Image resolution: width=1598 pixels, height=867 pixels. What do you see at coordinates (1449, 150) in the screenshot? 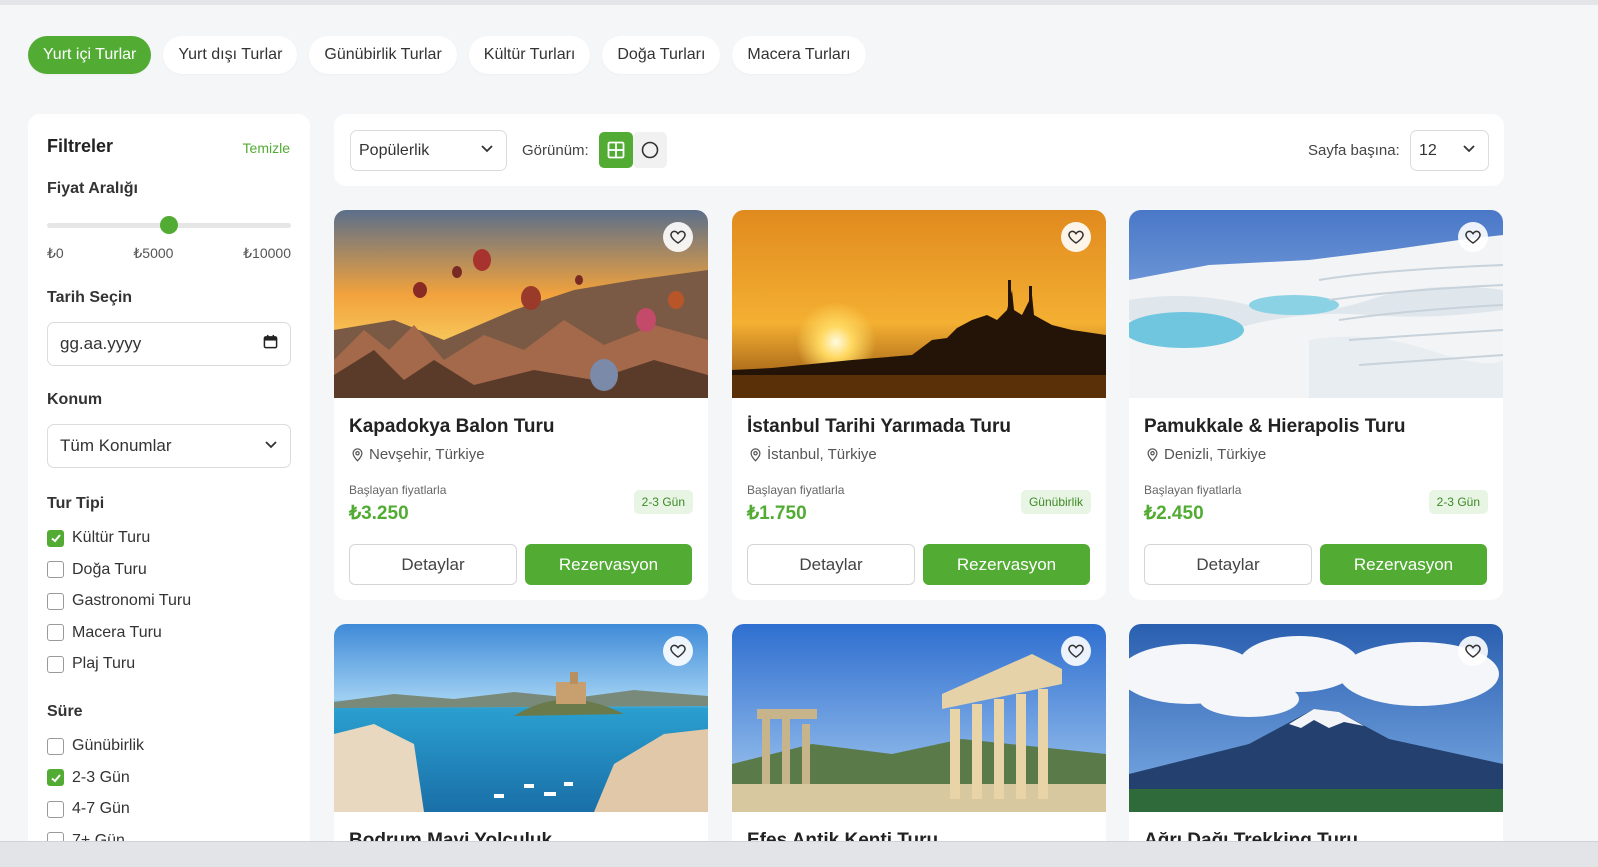
I see `per-page-select: 12` at bounding box center [1449, 150].